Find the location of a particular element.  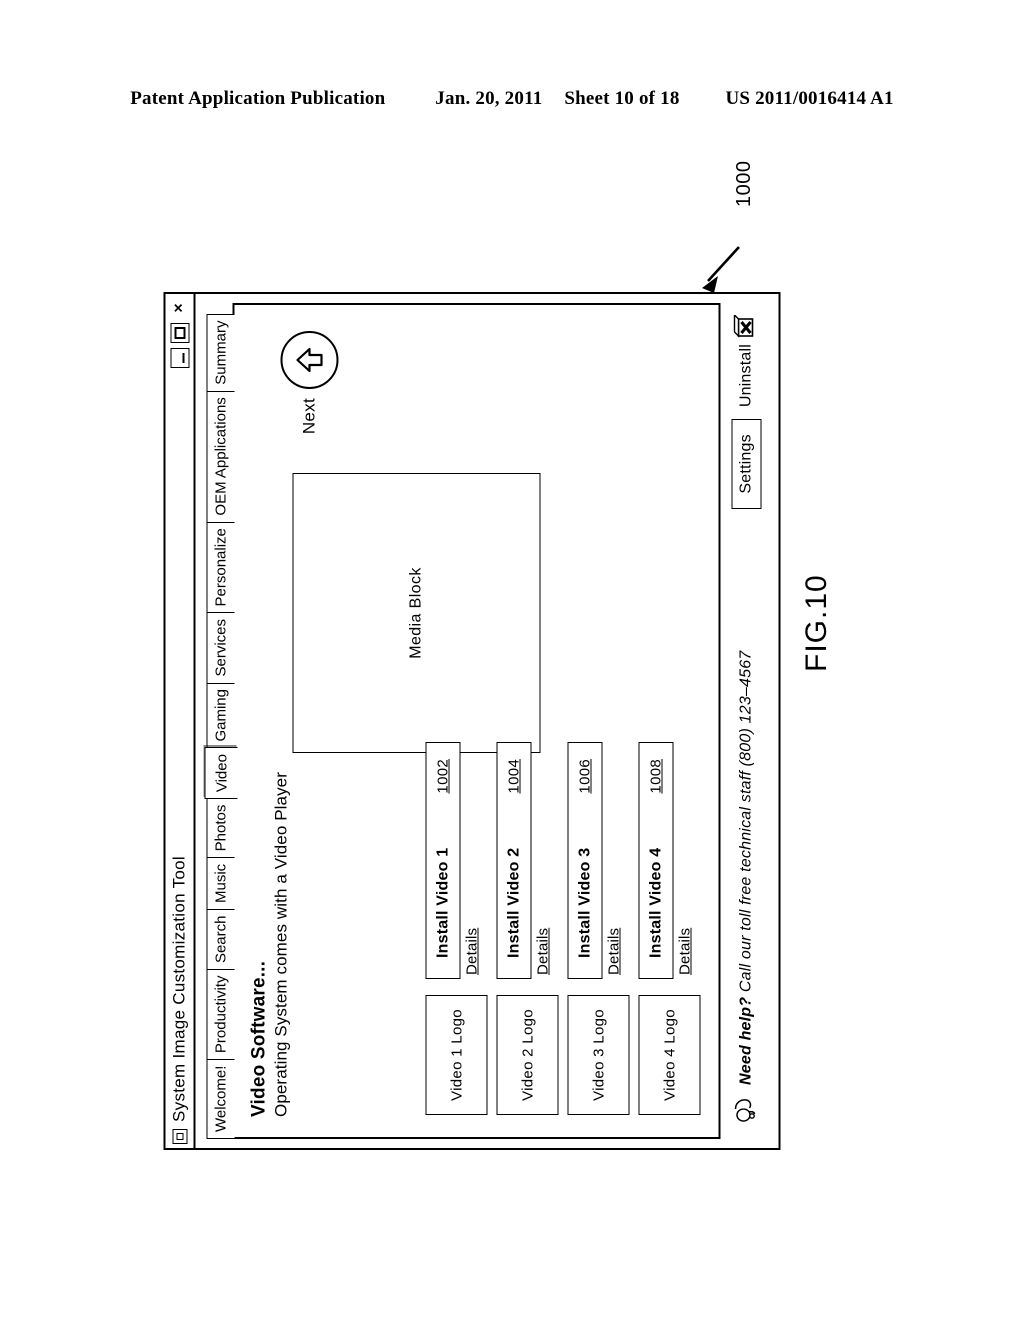

window-control-buttons: × is located at coordinates (179, 333).